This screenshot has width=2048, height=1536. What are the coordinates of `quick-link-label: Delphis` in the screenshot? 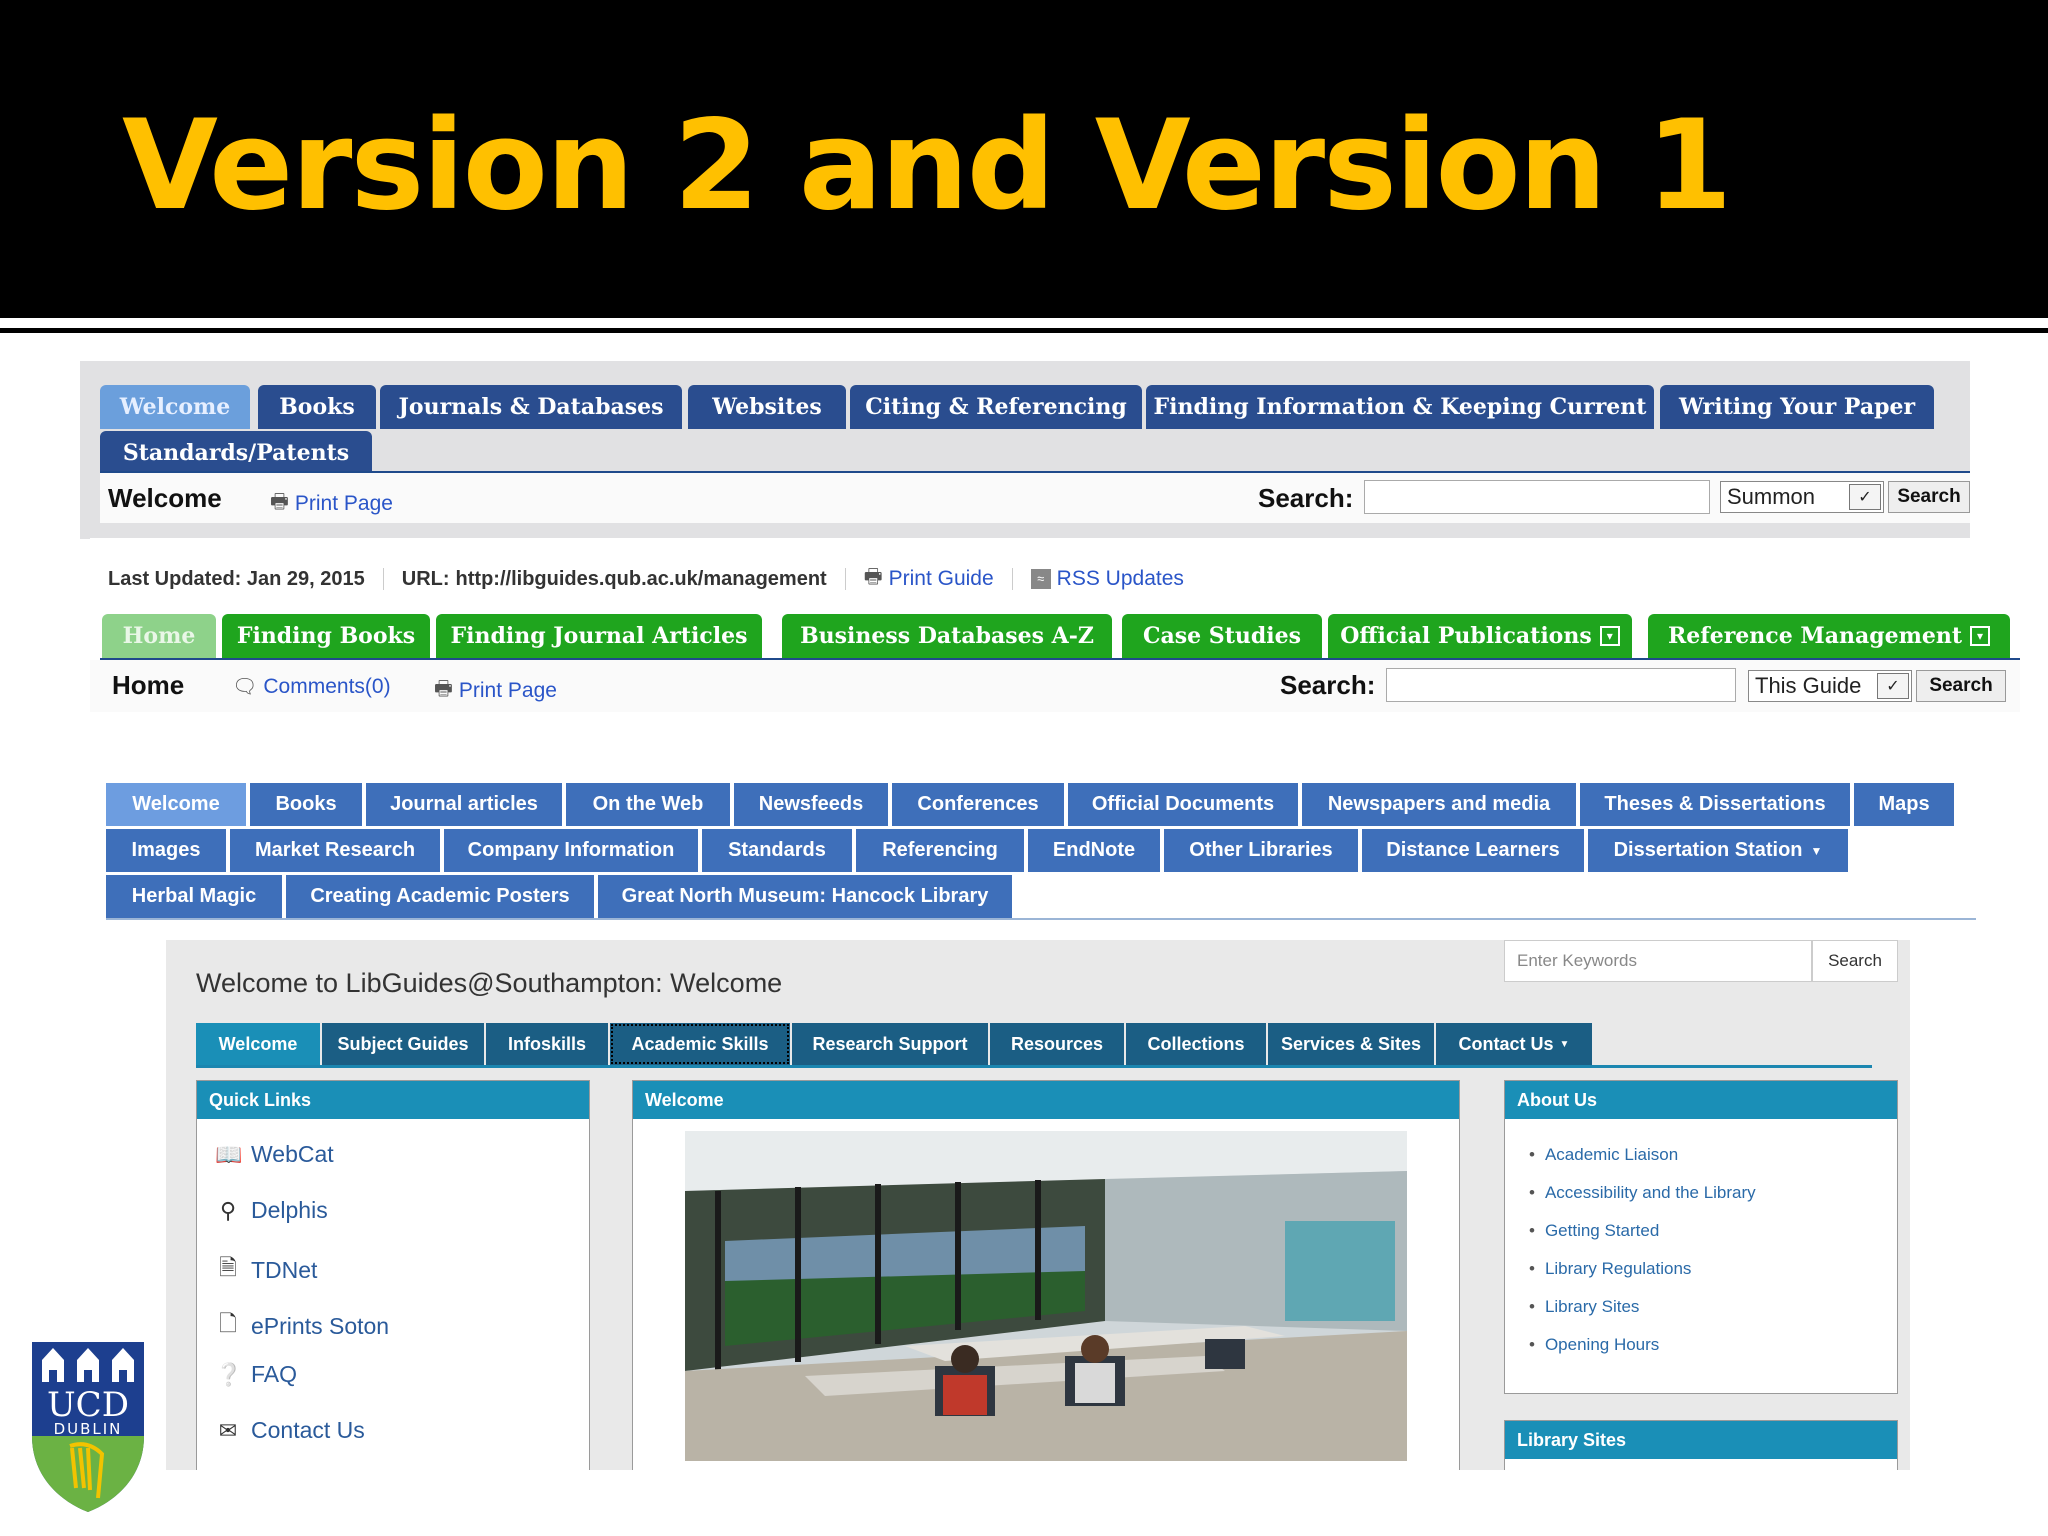 It's located at (289, 1210).